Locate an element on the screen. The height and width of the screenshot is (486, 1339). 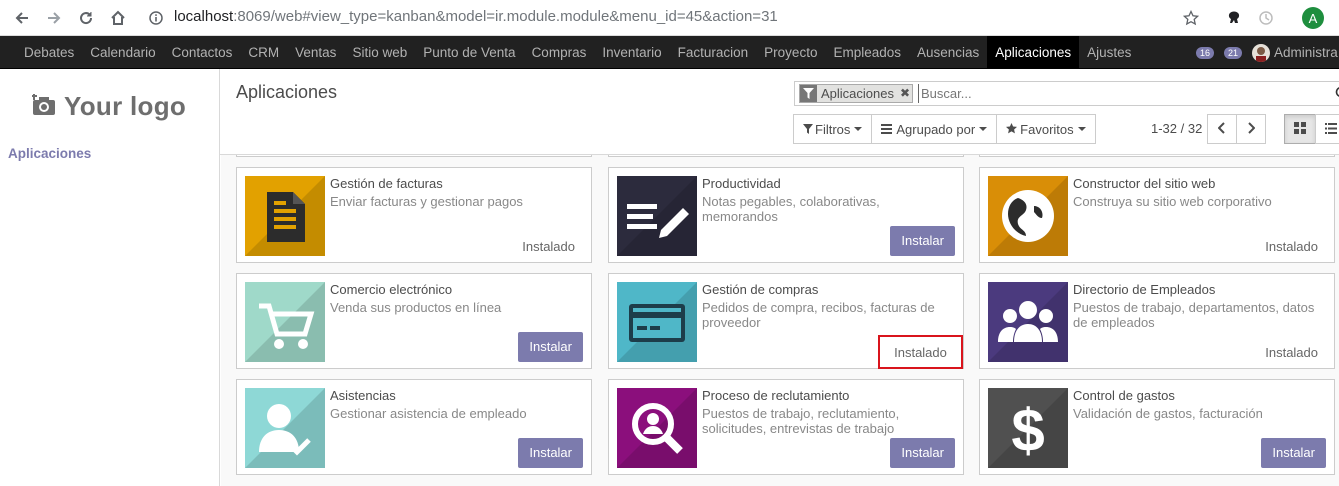
menu-item-ajustes: Ajustes is located at coordinates (1109, 52).